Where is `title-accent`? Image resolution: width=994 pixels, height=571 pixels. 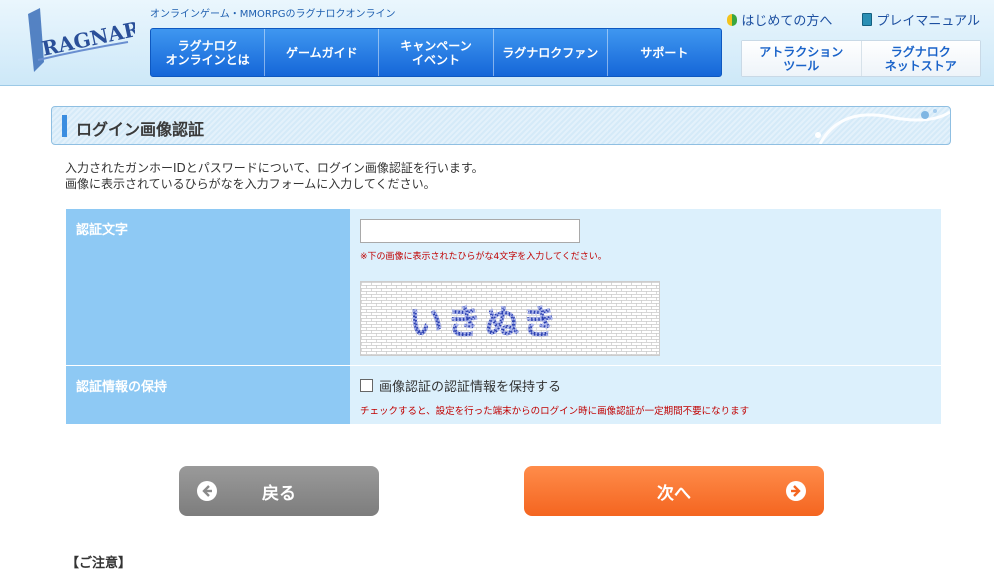
title-accent is located at coordinates (64, 126).